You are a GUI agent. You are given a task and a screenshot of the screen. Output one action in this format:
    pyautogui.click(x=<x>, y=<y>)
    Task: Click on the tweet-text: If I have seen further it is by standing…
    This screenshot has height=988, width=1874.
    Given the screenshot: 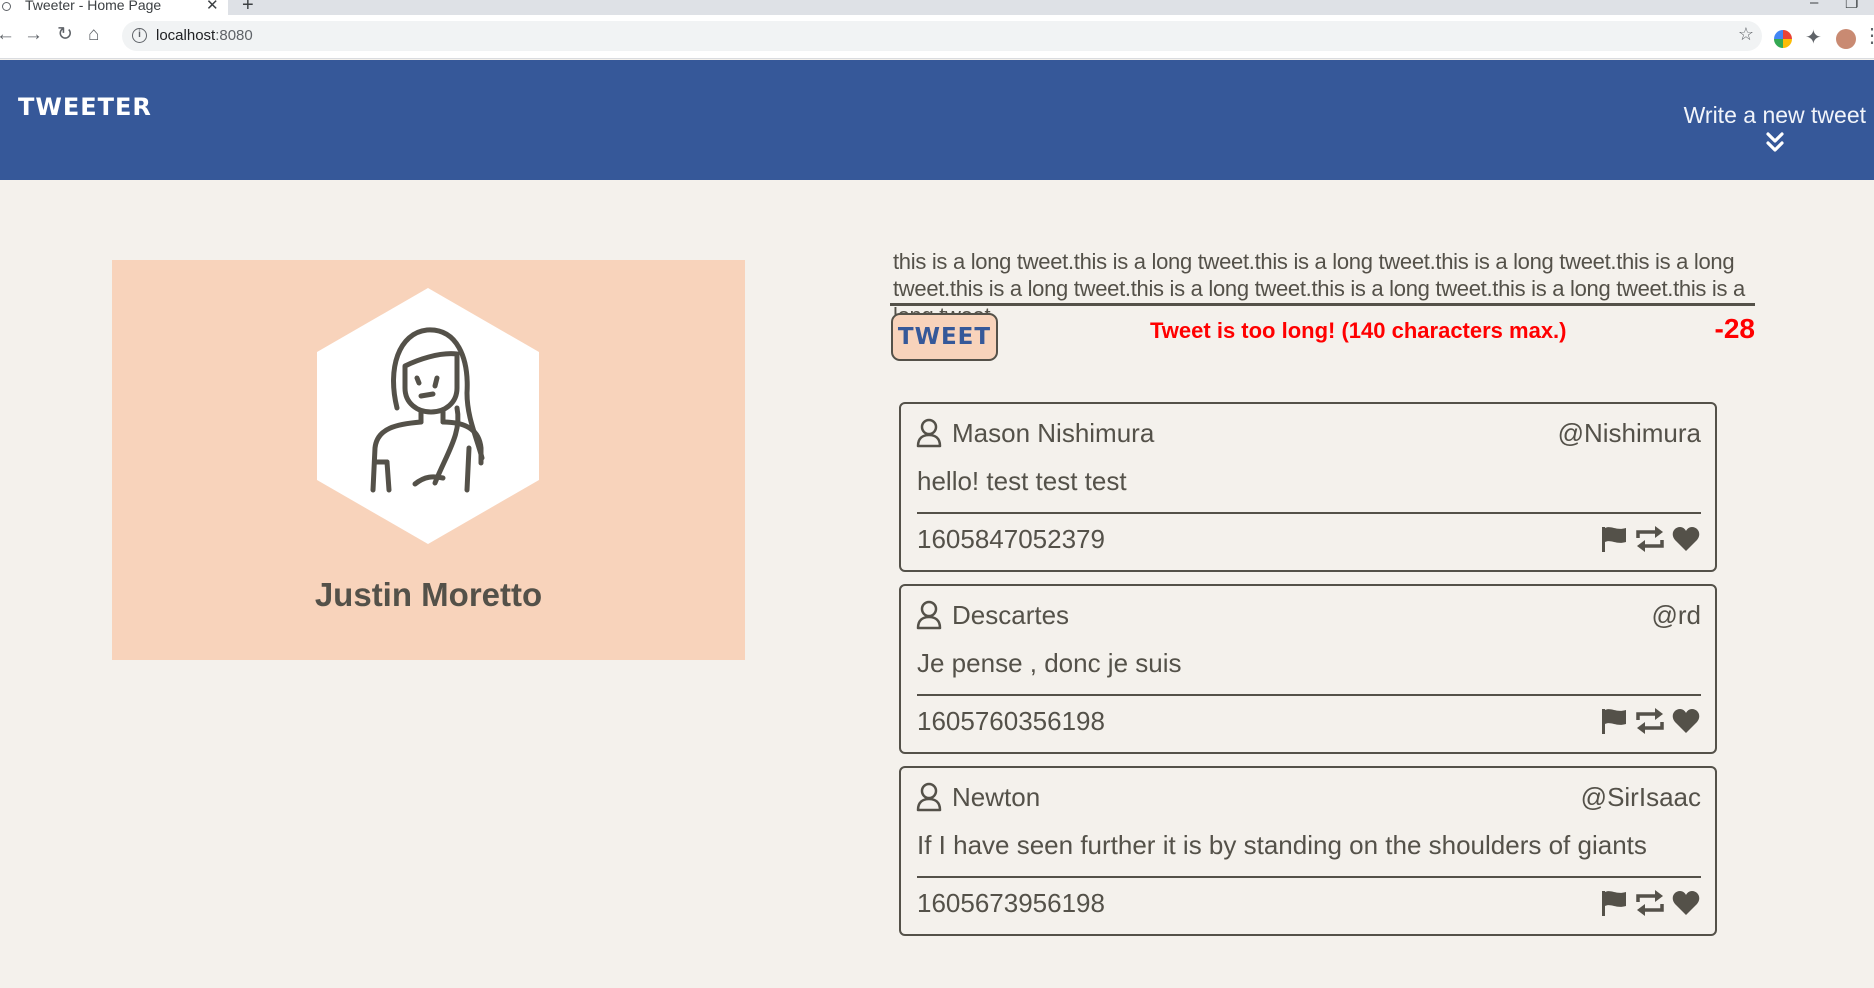 What is the action you would take?
    pyautogui.click(x=1282, y=845)
    